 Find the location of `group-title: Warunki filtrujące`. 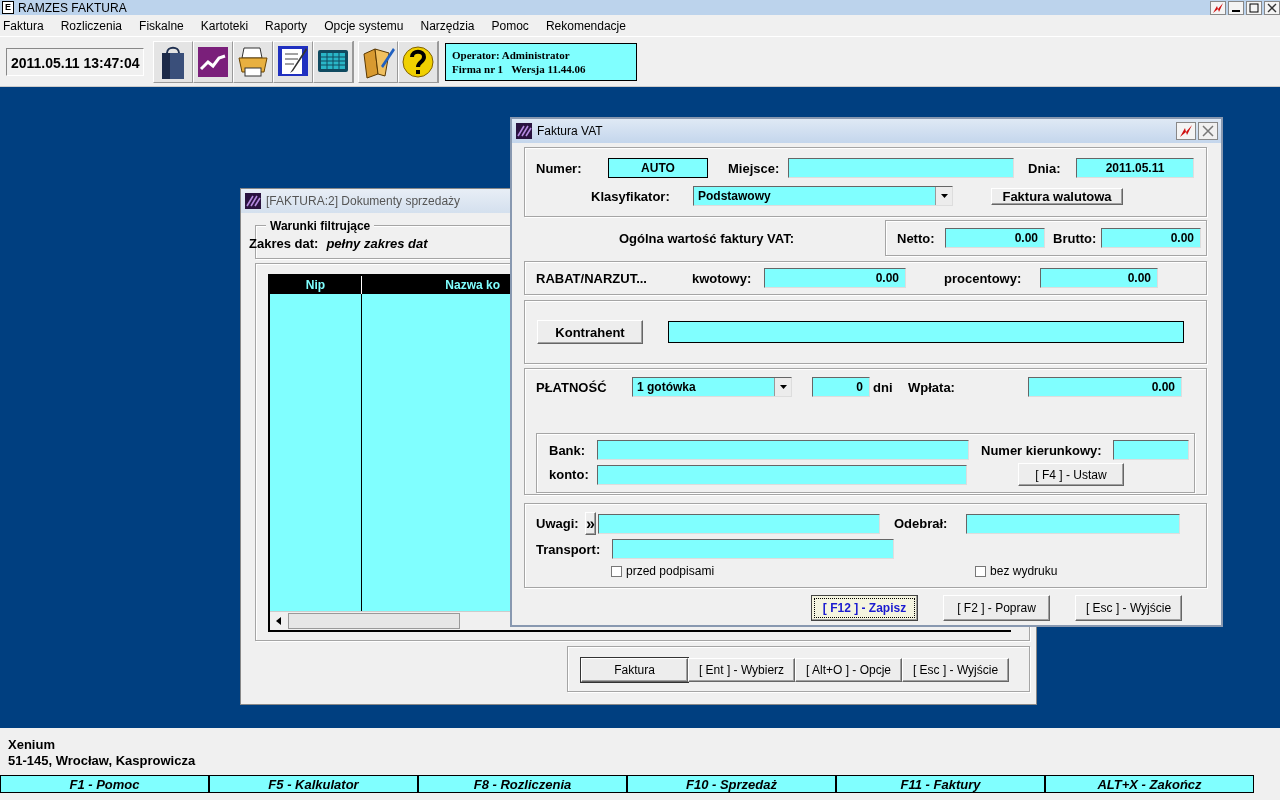

group-title: Warunki filtrujące is located at coordinates (320, 226).